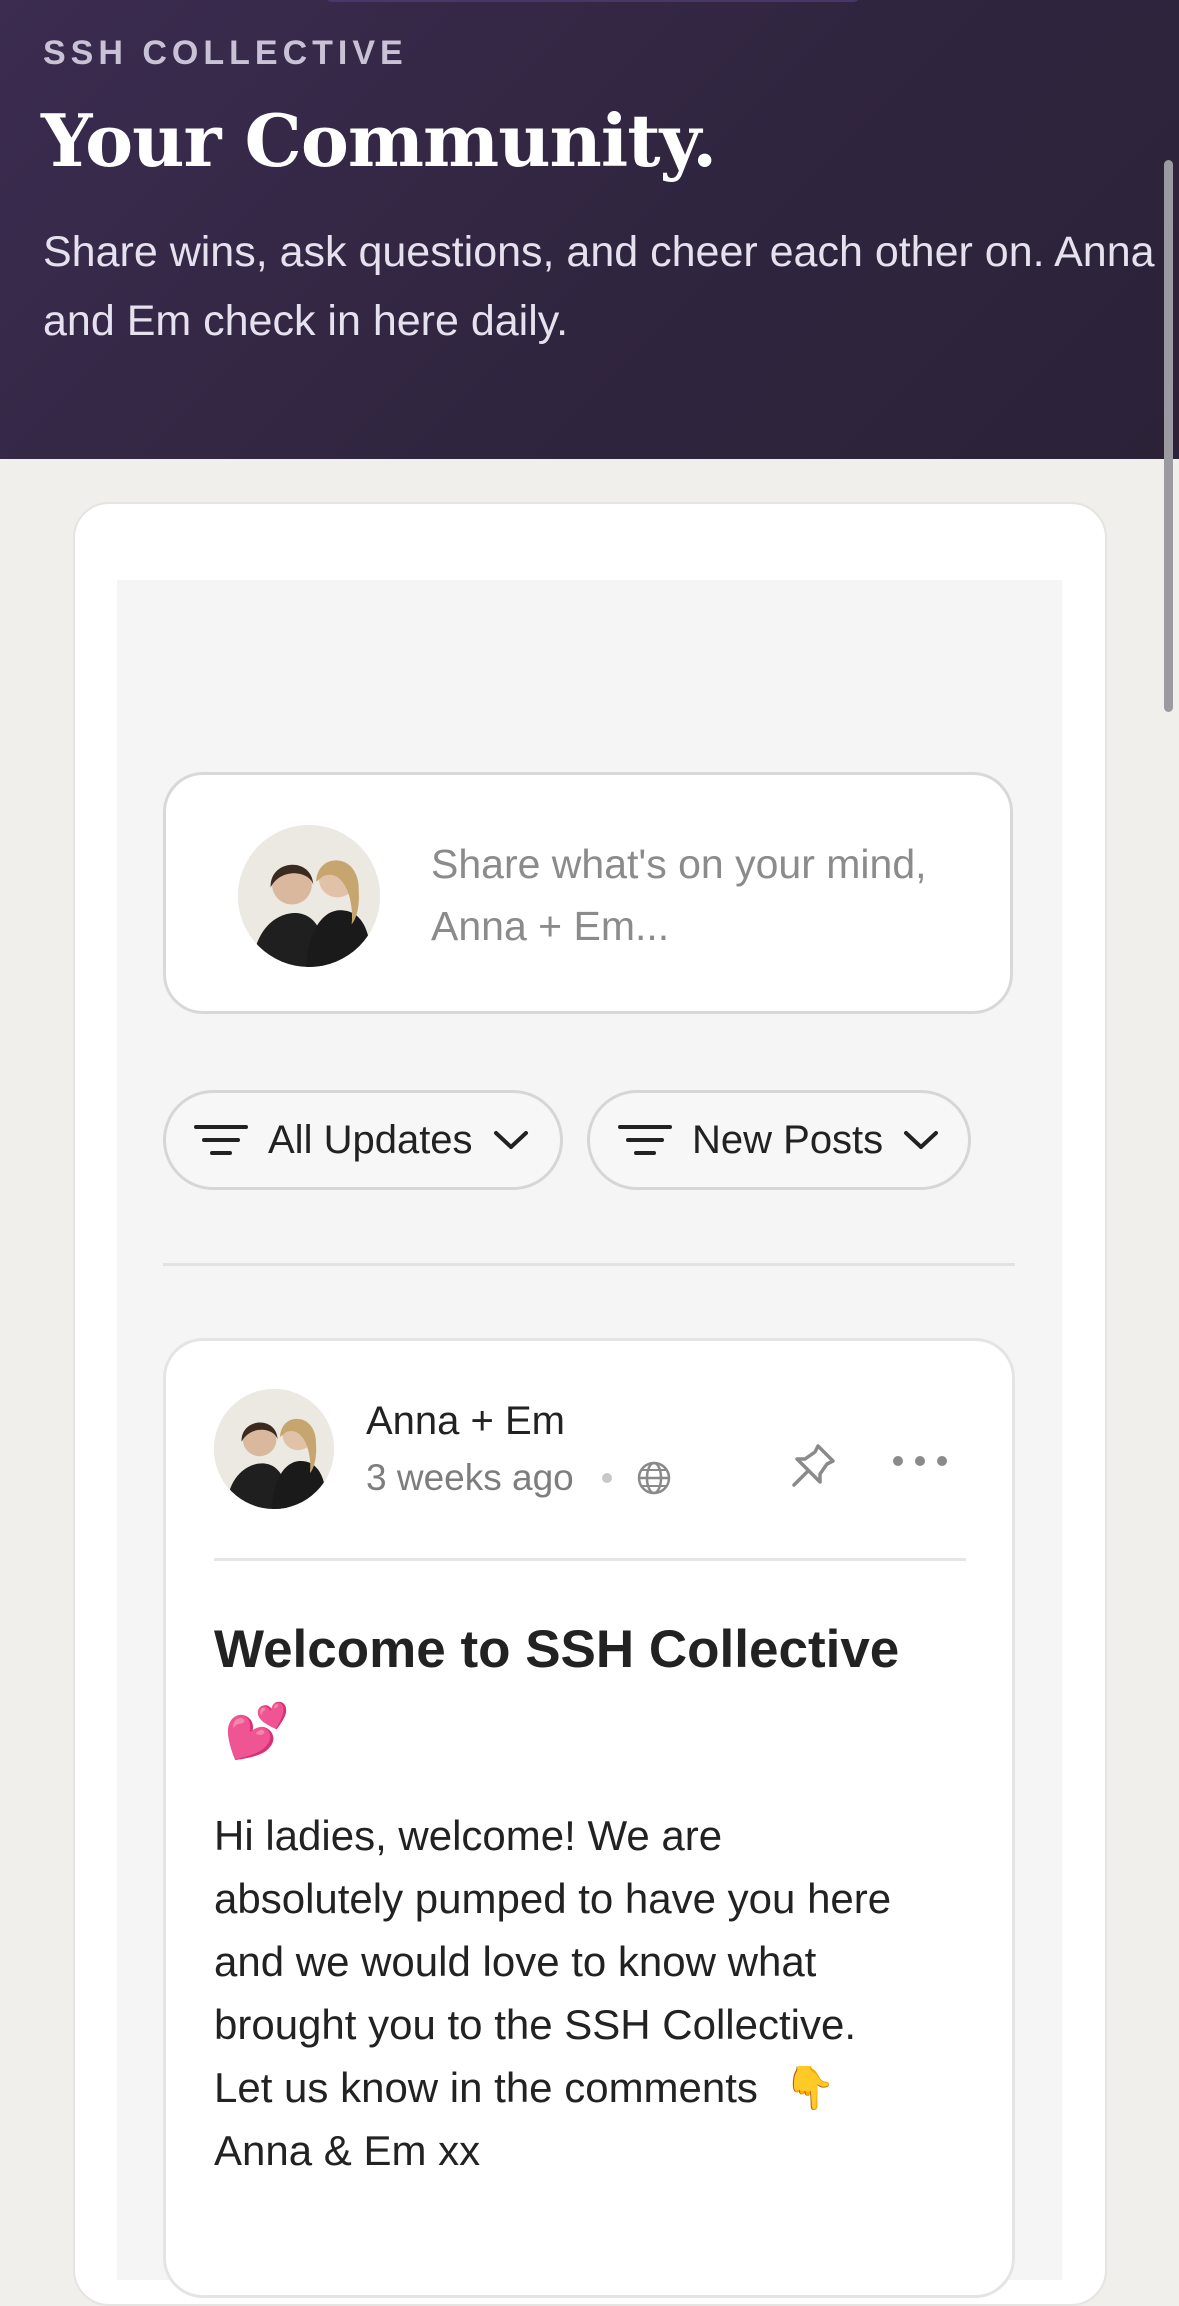 This screenshot has height=2306, width=1179. I want to click on filter-all-updates-label: All Updates, so click(370, 1139).